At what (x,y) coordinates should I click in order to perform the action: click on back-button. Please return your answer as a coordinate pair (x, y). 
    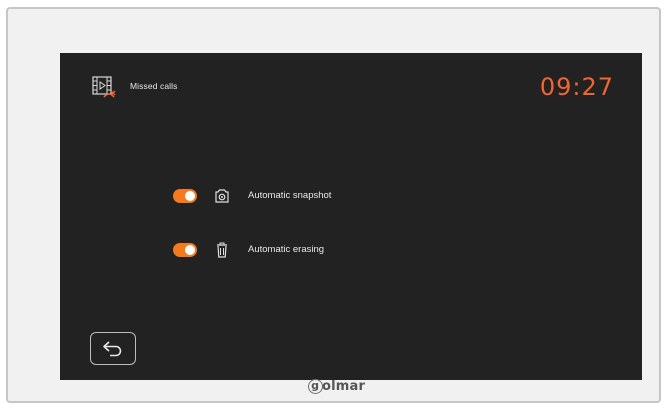
    Looking at the image, I should click on (113, 348).